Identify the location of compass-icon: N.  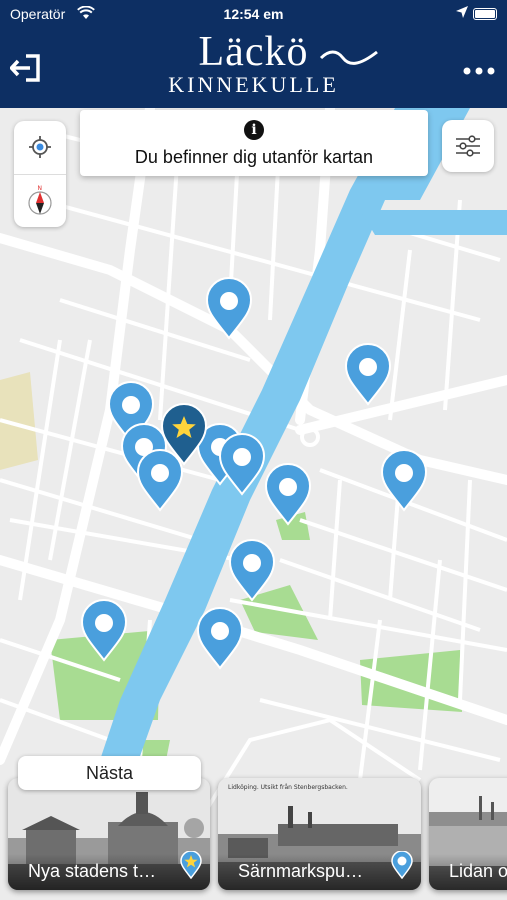
(40, 200).